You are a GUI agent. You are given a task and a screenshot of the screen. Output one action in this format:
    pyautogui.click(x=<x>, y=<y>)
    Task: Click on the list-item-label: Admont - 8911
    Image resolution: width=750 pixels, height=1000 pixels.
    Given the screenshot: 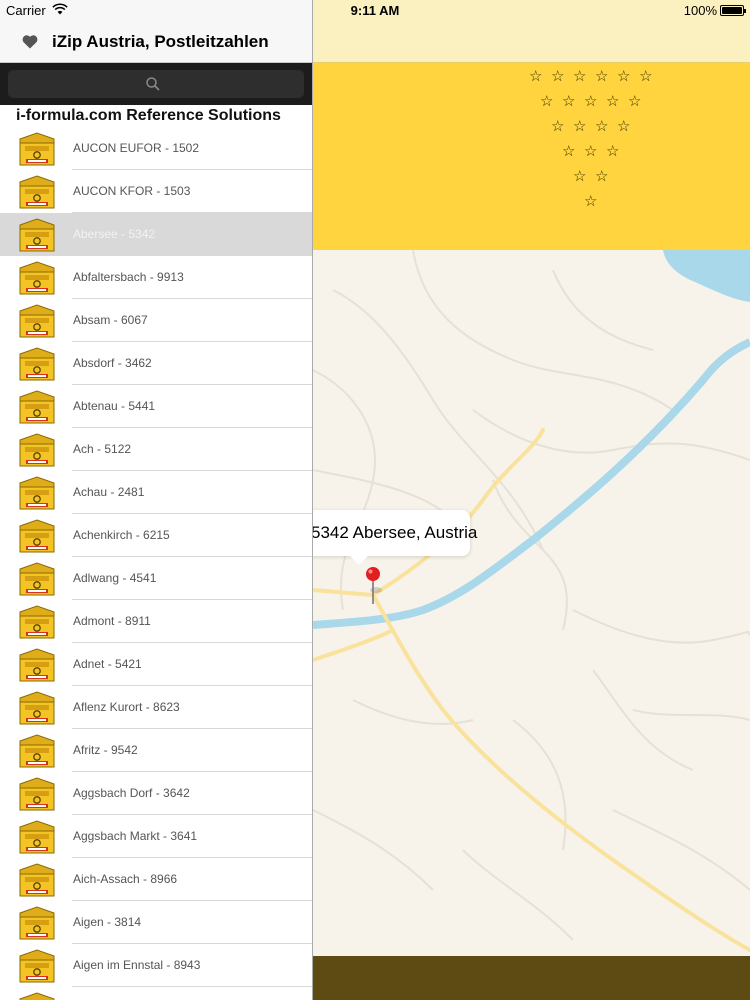 What is the action you would take?
    pyautogui.click(x=112, y=621)
    